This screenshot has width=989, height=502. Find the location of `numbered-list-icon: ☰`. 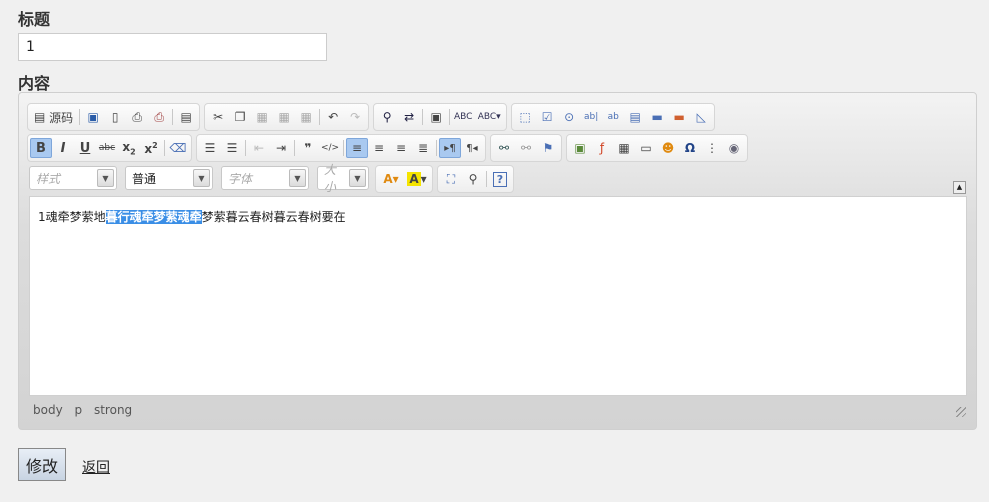

numbered-list-icon: ☰ is located at coordinates (210, 148).